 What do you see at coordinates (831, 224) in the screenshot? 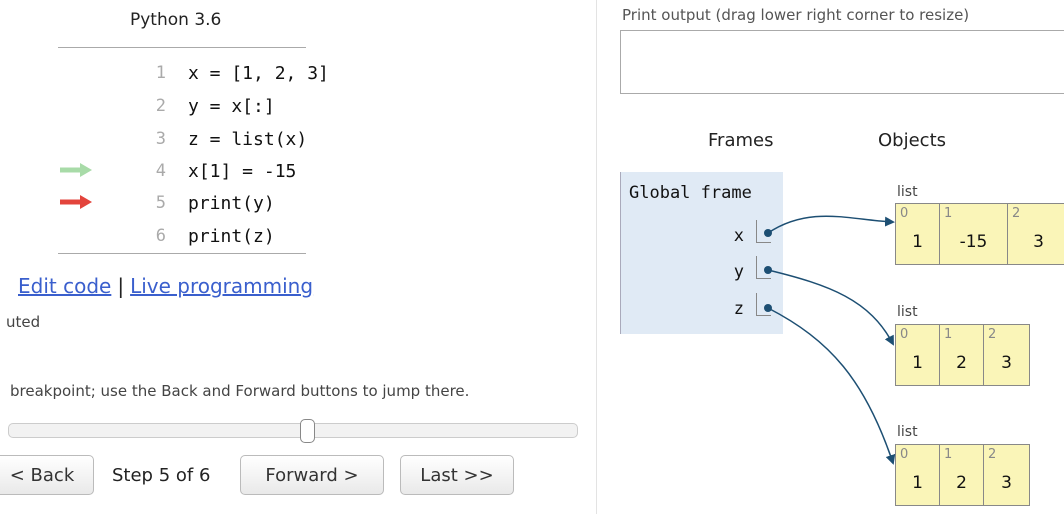
I see `pointer-arrow-x` at bounding box center [831, 224].